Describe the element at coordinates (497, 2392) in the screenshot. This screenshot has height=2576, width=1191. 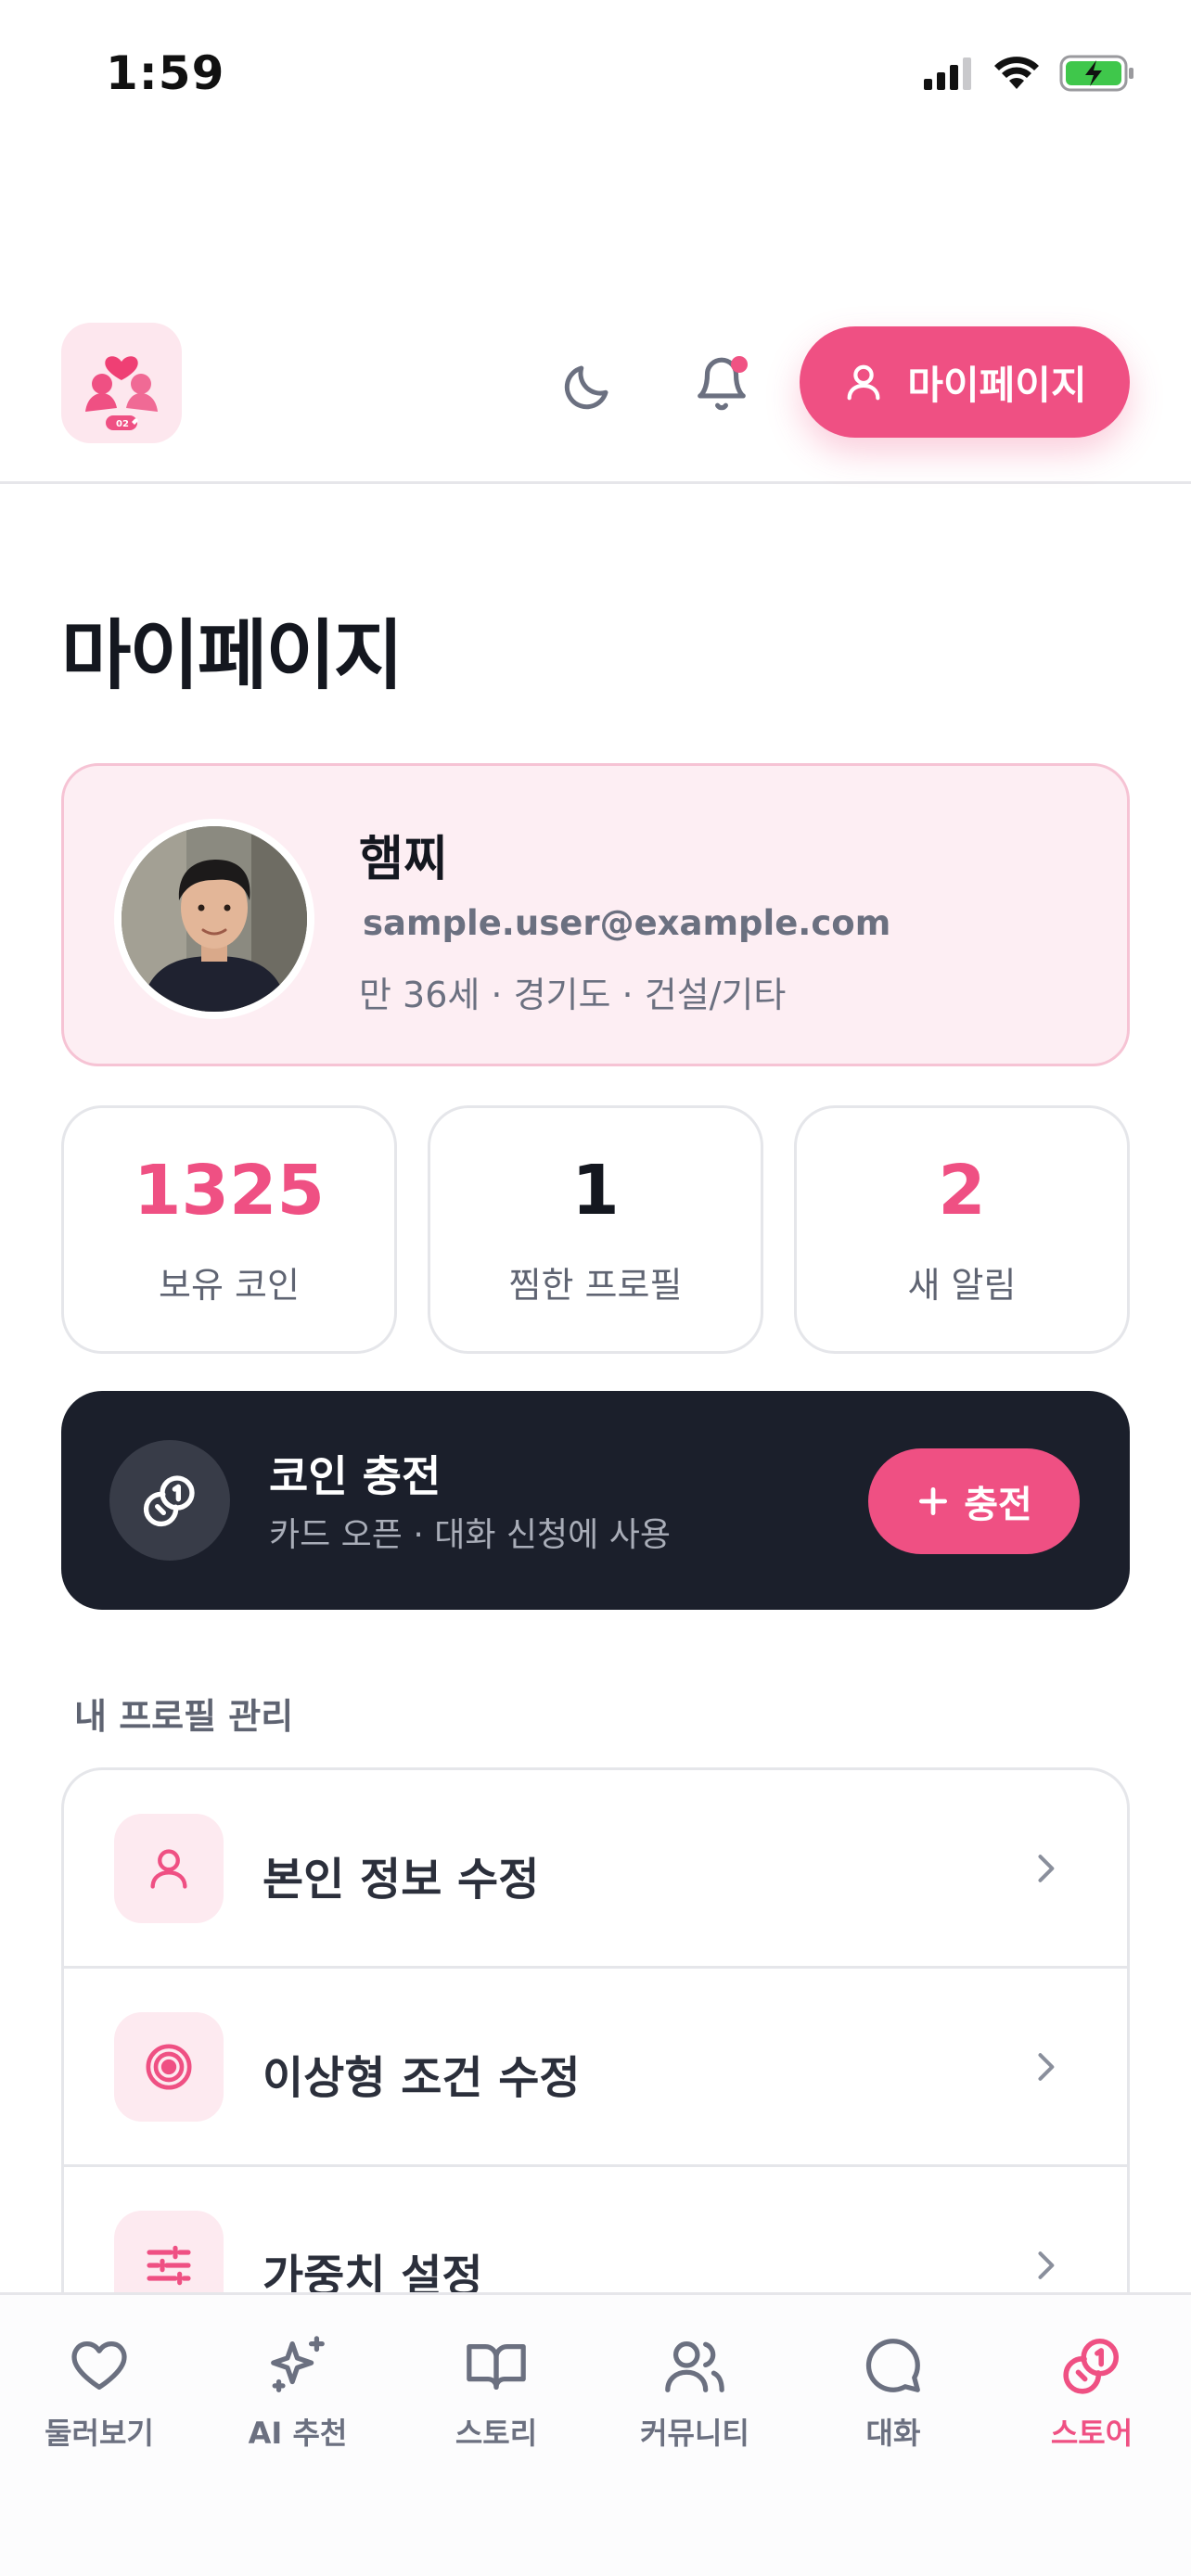
I see `nav-item-story: 스토리` at that location.